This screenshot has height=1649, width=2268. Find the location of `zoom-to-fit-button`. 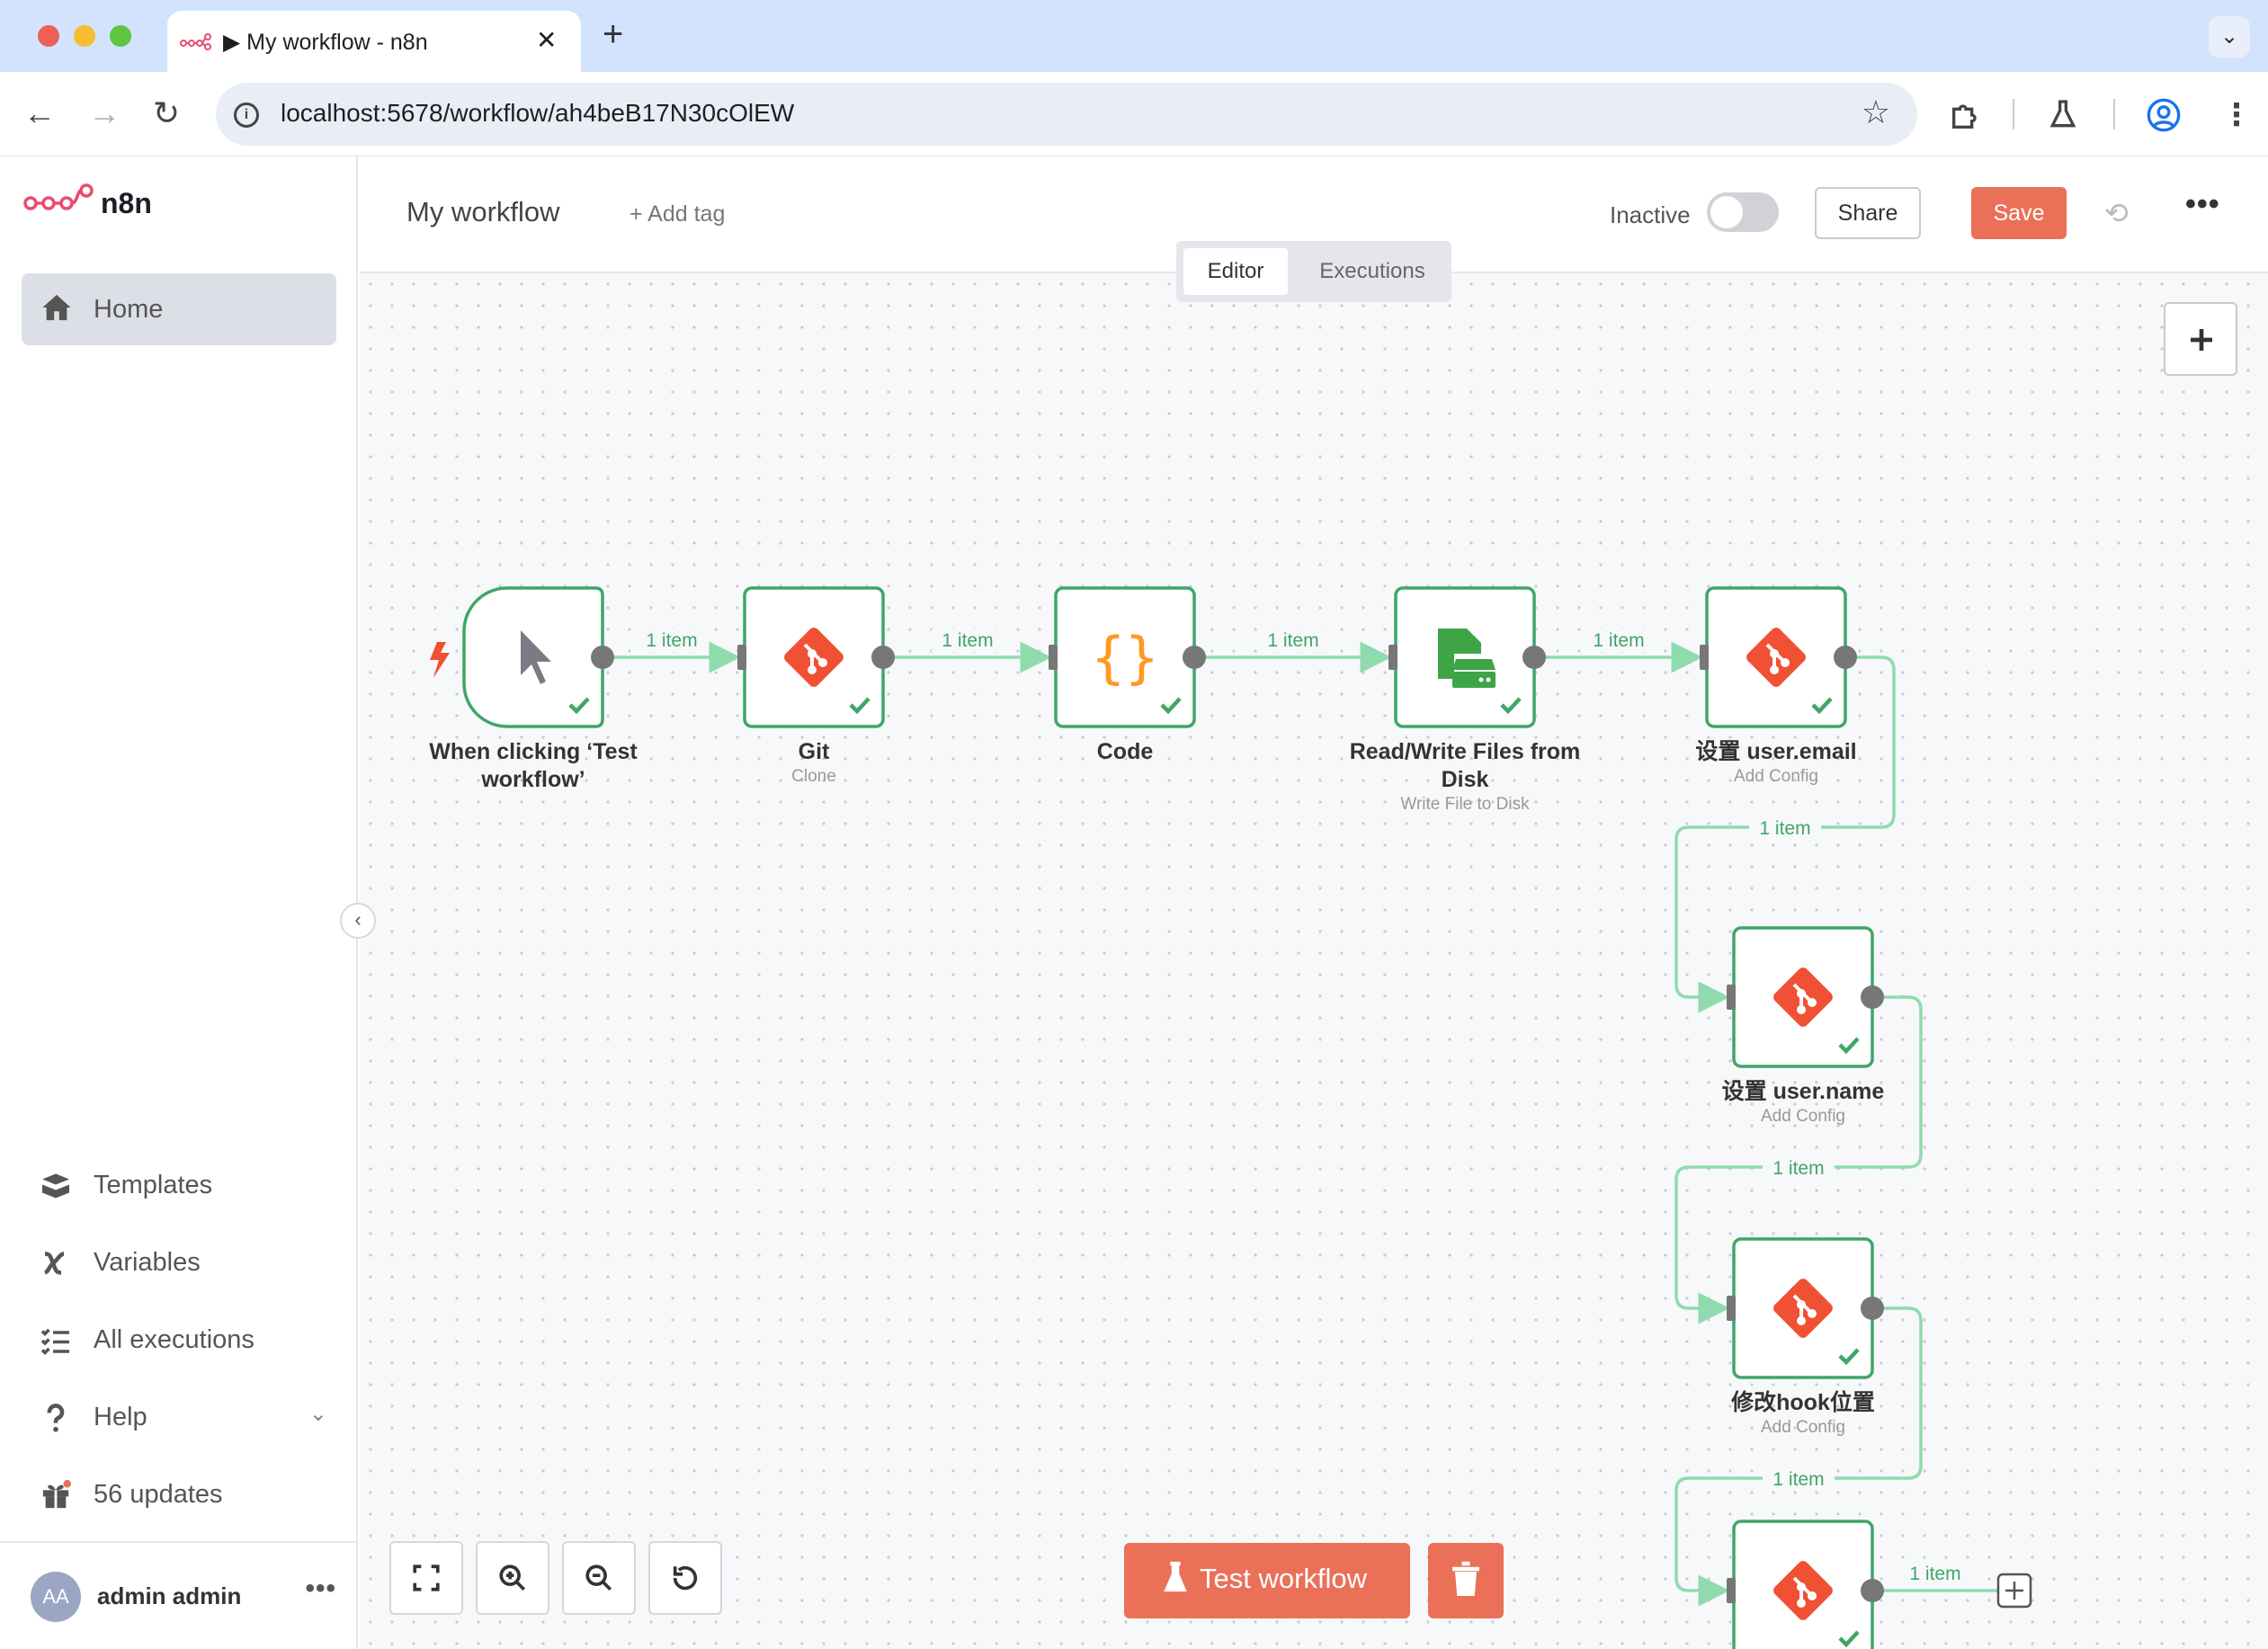

zoom-to-fit-button is located at coordinates (426, 1578).